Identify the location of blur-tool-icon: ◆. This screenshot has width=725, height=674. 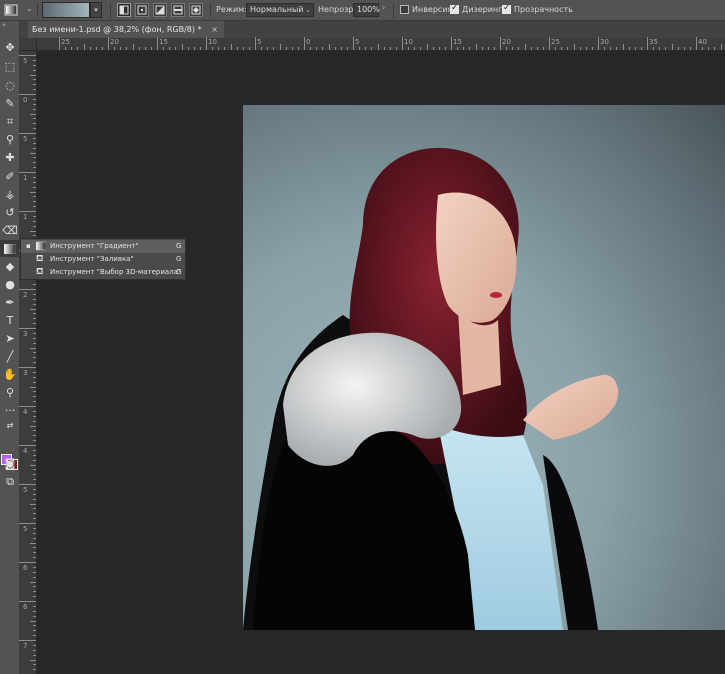
(10, 266).